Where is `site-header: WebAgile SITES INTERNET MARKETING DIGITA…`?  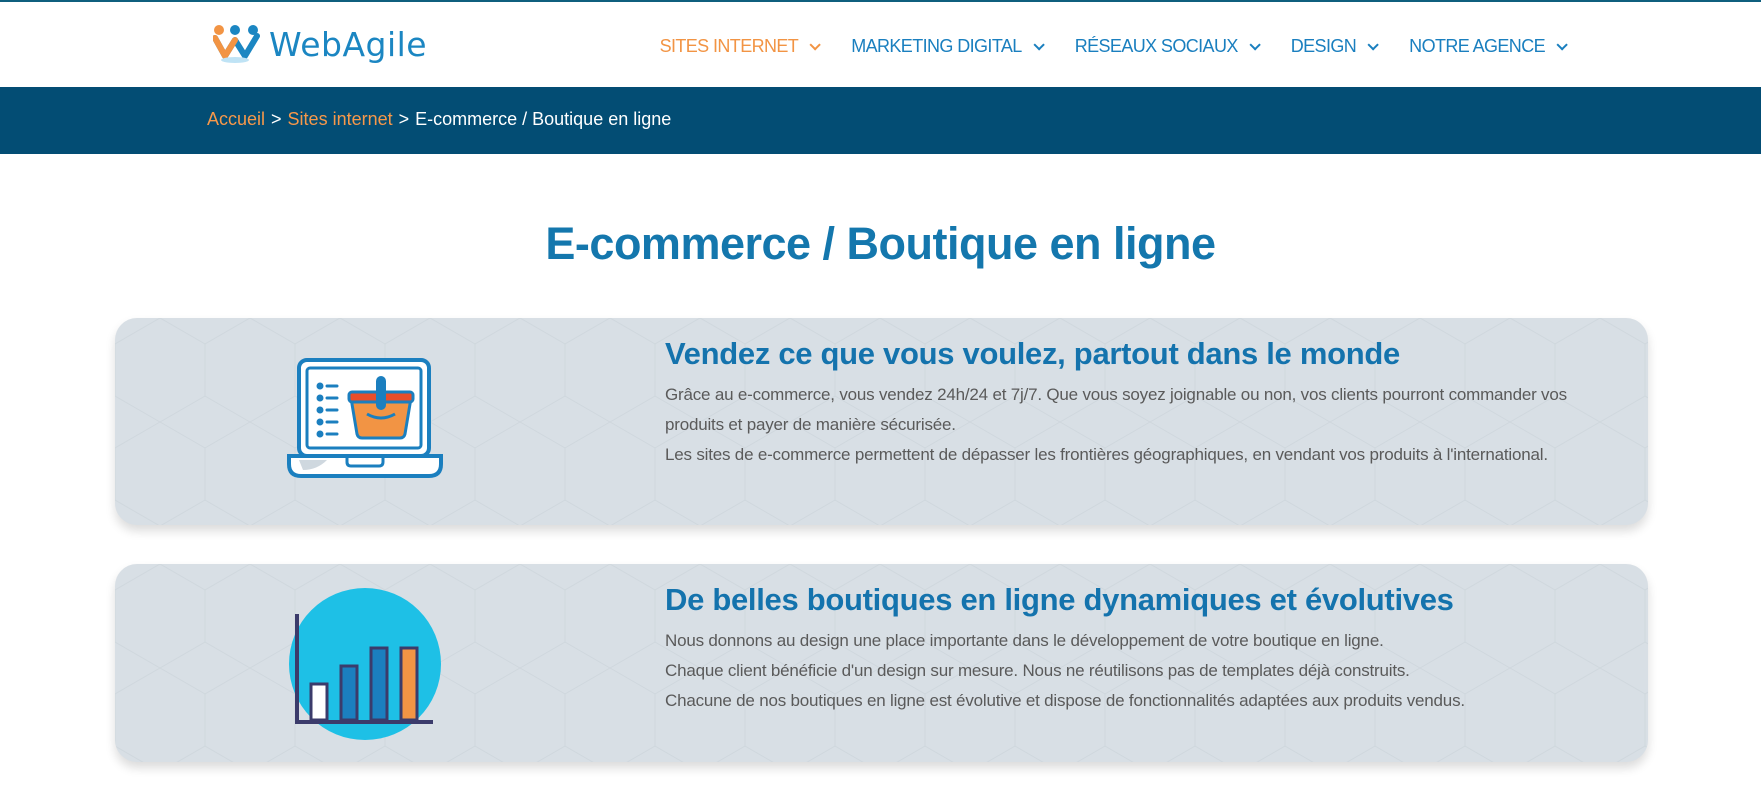 site-header: WebAgile SITES INTERNET MARKETING DIGITA… is located at coordinates (880, 44).